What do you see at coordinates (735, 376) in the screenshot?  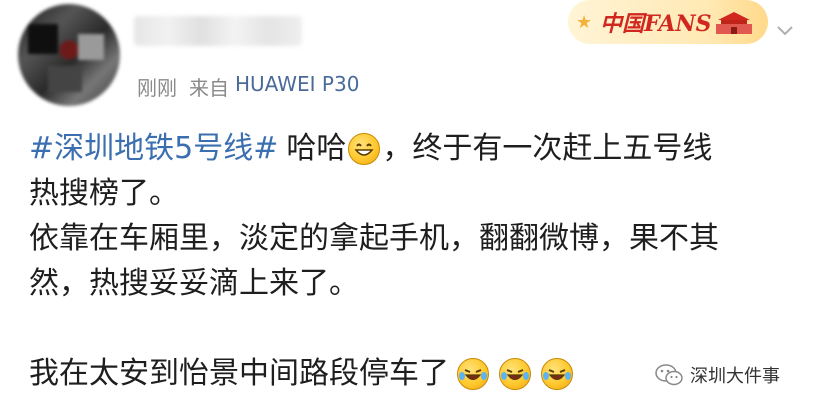 I see `watermark-label: 深圳大件事` at bounding box center [735, 376].